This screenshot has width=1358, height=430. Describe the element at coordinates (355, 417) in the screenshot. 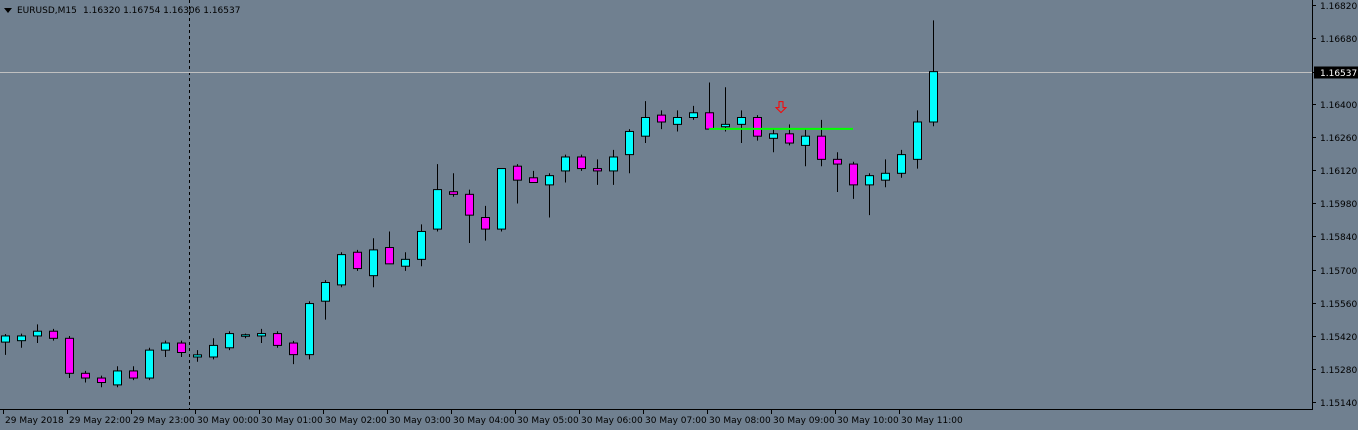

I see `time-tick: 30 May 02:00` at that location.